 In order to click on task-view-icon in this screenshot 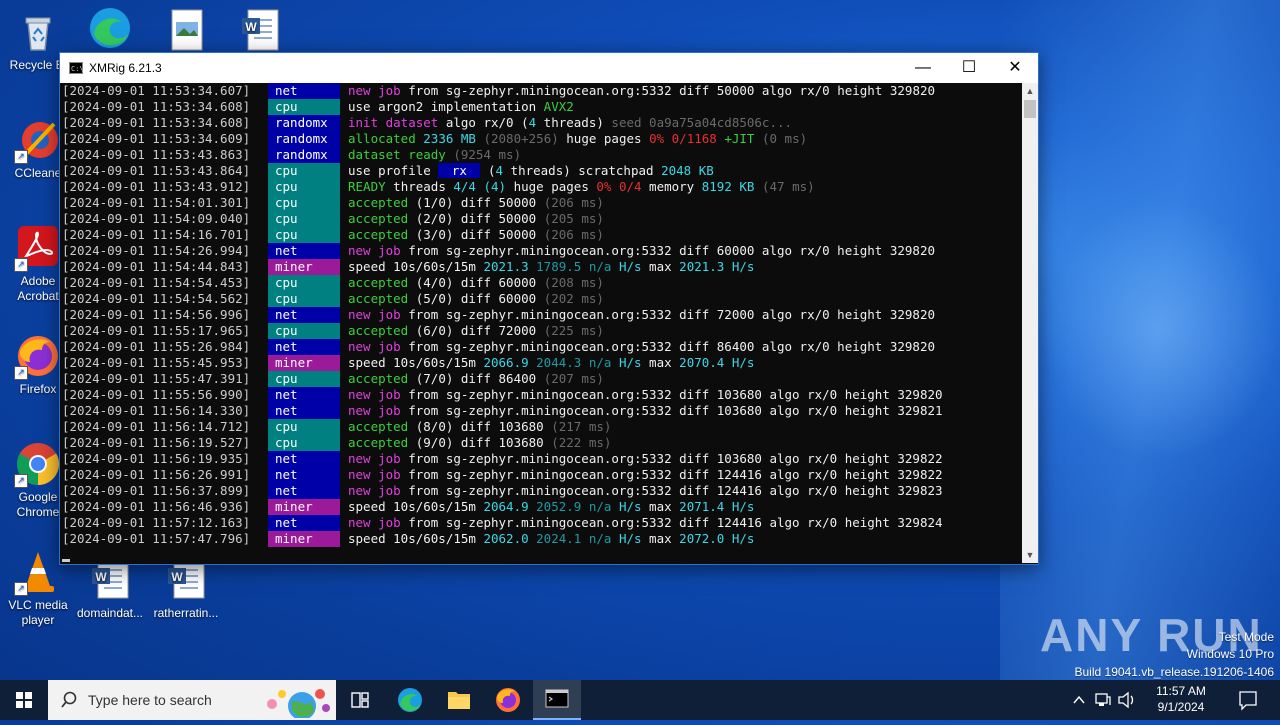, I will do `click(360, 700)`.